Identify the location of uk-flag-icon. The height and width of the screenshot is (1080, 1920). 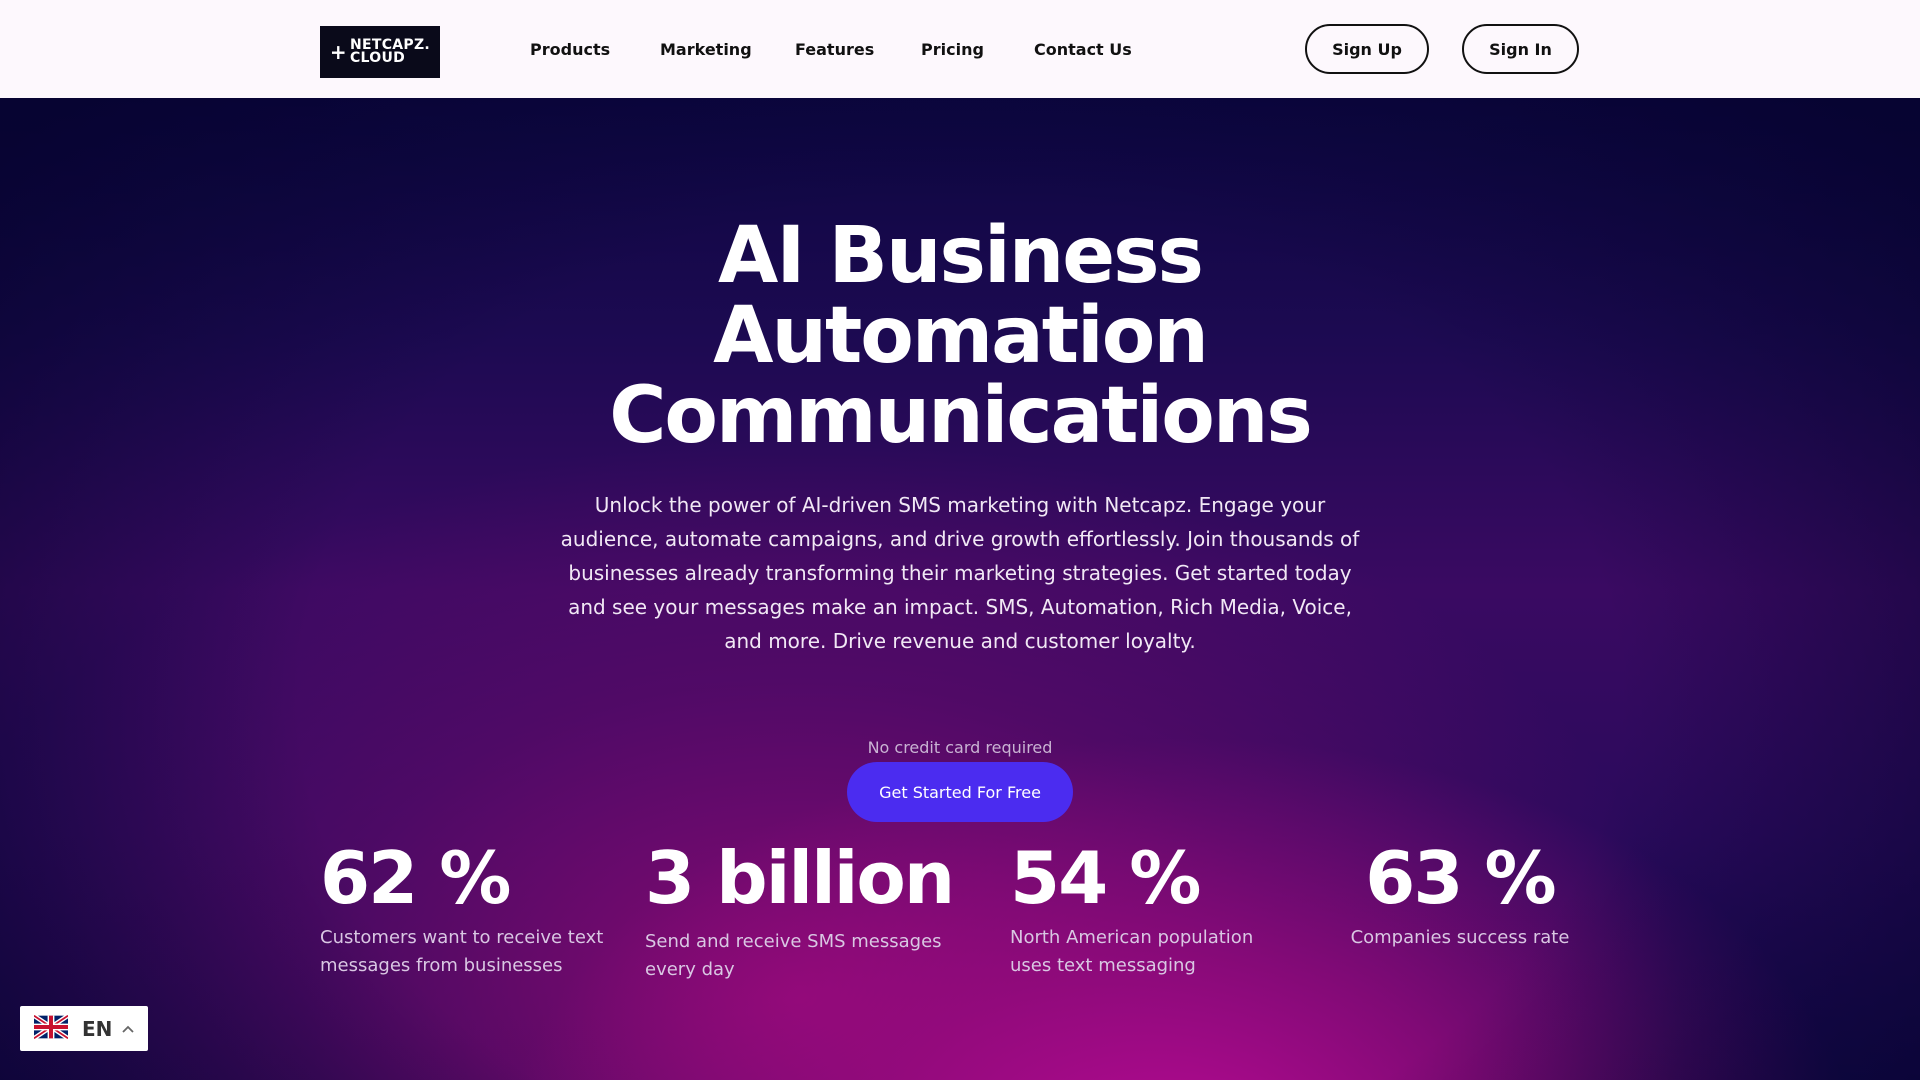
(51, 1028).